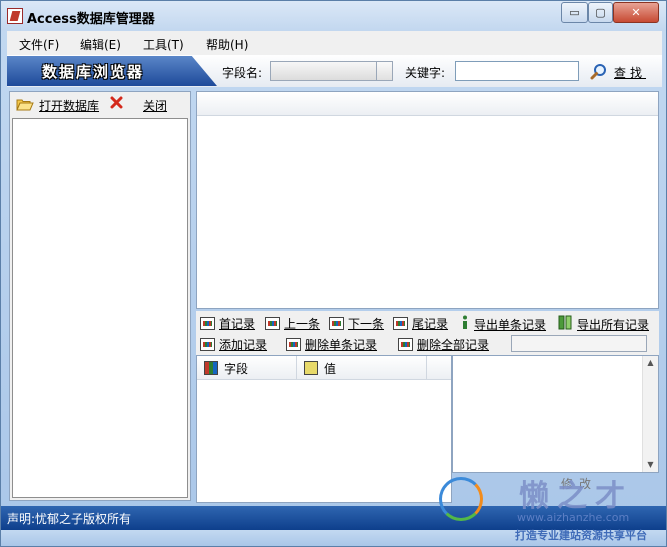 This screenshot has height=547, width=667. I want to click on search-button: 查找, so click(621, 71).